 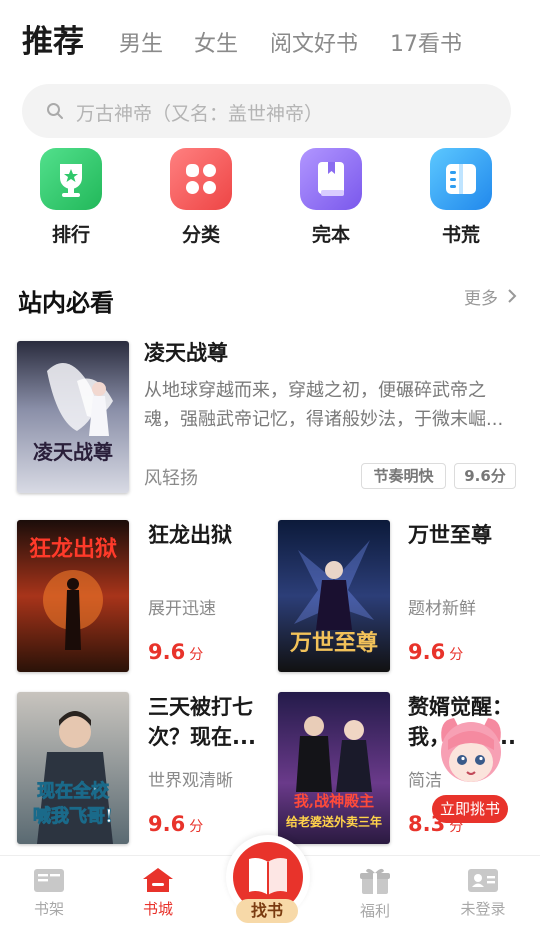 What do you see at coordinates (73, 791) in the screenshot?
I see `santian-cover-text-1: 现在全校` at bounding box center [73, 791].